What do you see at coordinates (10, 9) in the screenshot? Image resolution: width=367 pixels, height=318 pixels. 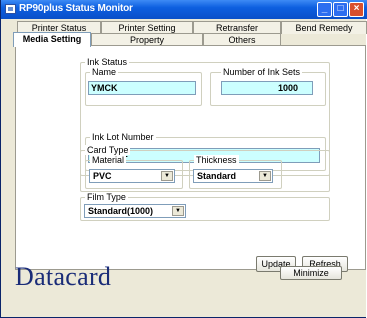 I see `app-icon` at bounding box center [10, 9].